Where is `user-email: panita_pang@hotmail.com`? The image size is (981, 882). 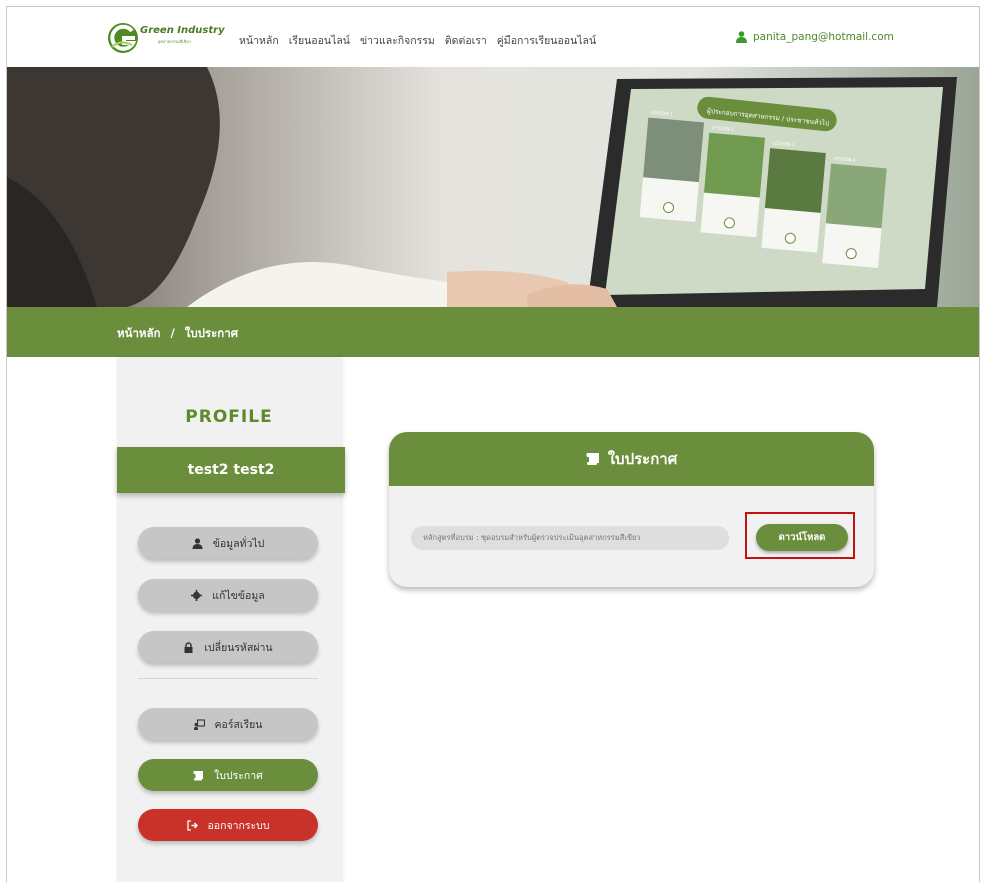
user-email: panita_pang@hotmail.com is located at coordinates (823, 37).